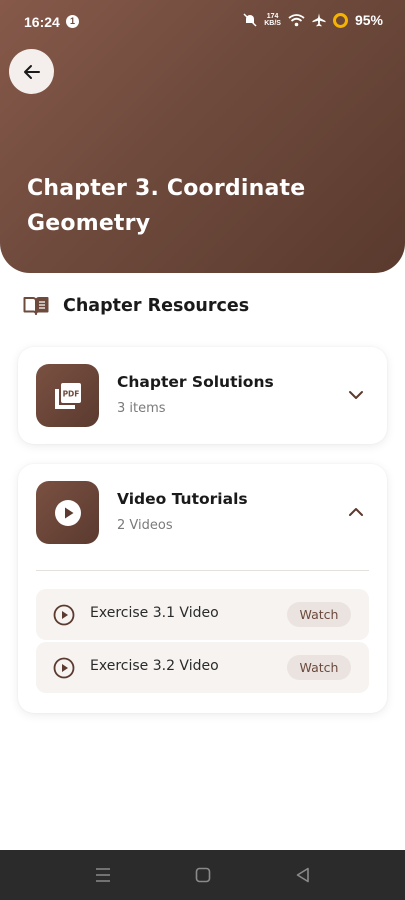 The image size is (405, 900). Describe the element at coordinates (182, 499) in the screenshot. I see `card-title: Video Tutorials` at that location.